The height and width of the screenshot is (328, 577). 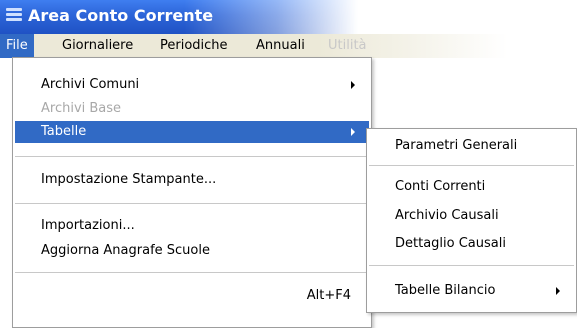 I want to click on menu-item-label: Conti Correnti, so click(x=440, y=186).